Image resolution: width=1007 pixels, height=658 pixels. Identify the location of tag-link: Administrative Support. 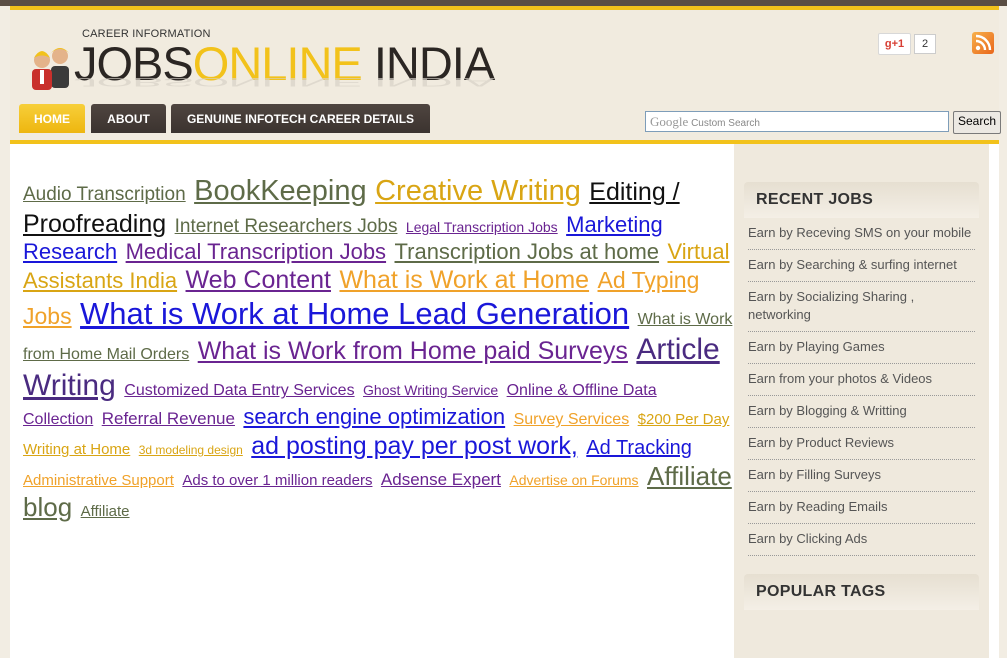
(98, 480).